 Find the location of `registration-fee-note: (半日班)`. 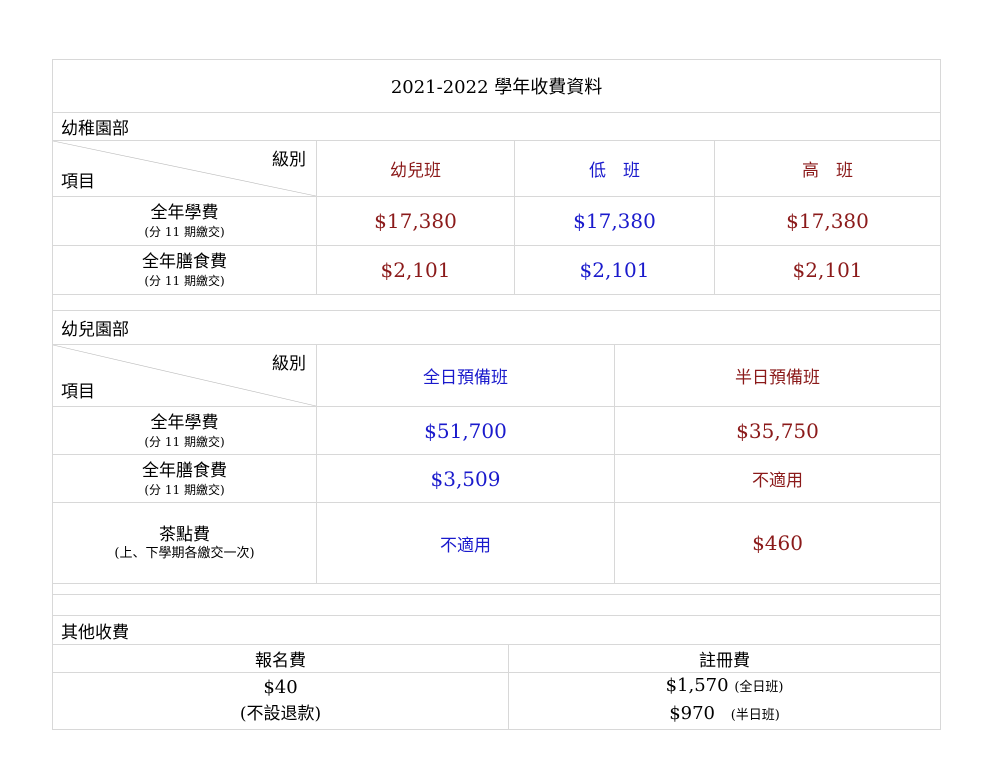

registration-fee-note: (半日班) is located at coordinates (755, 715).